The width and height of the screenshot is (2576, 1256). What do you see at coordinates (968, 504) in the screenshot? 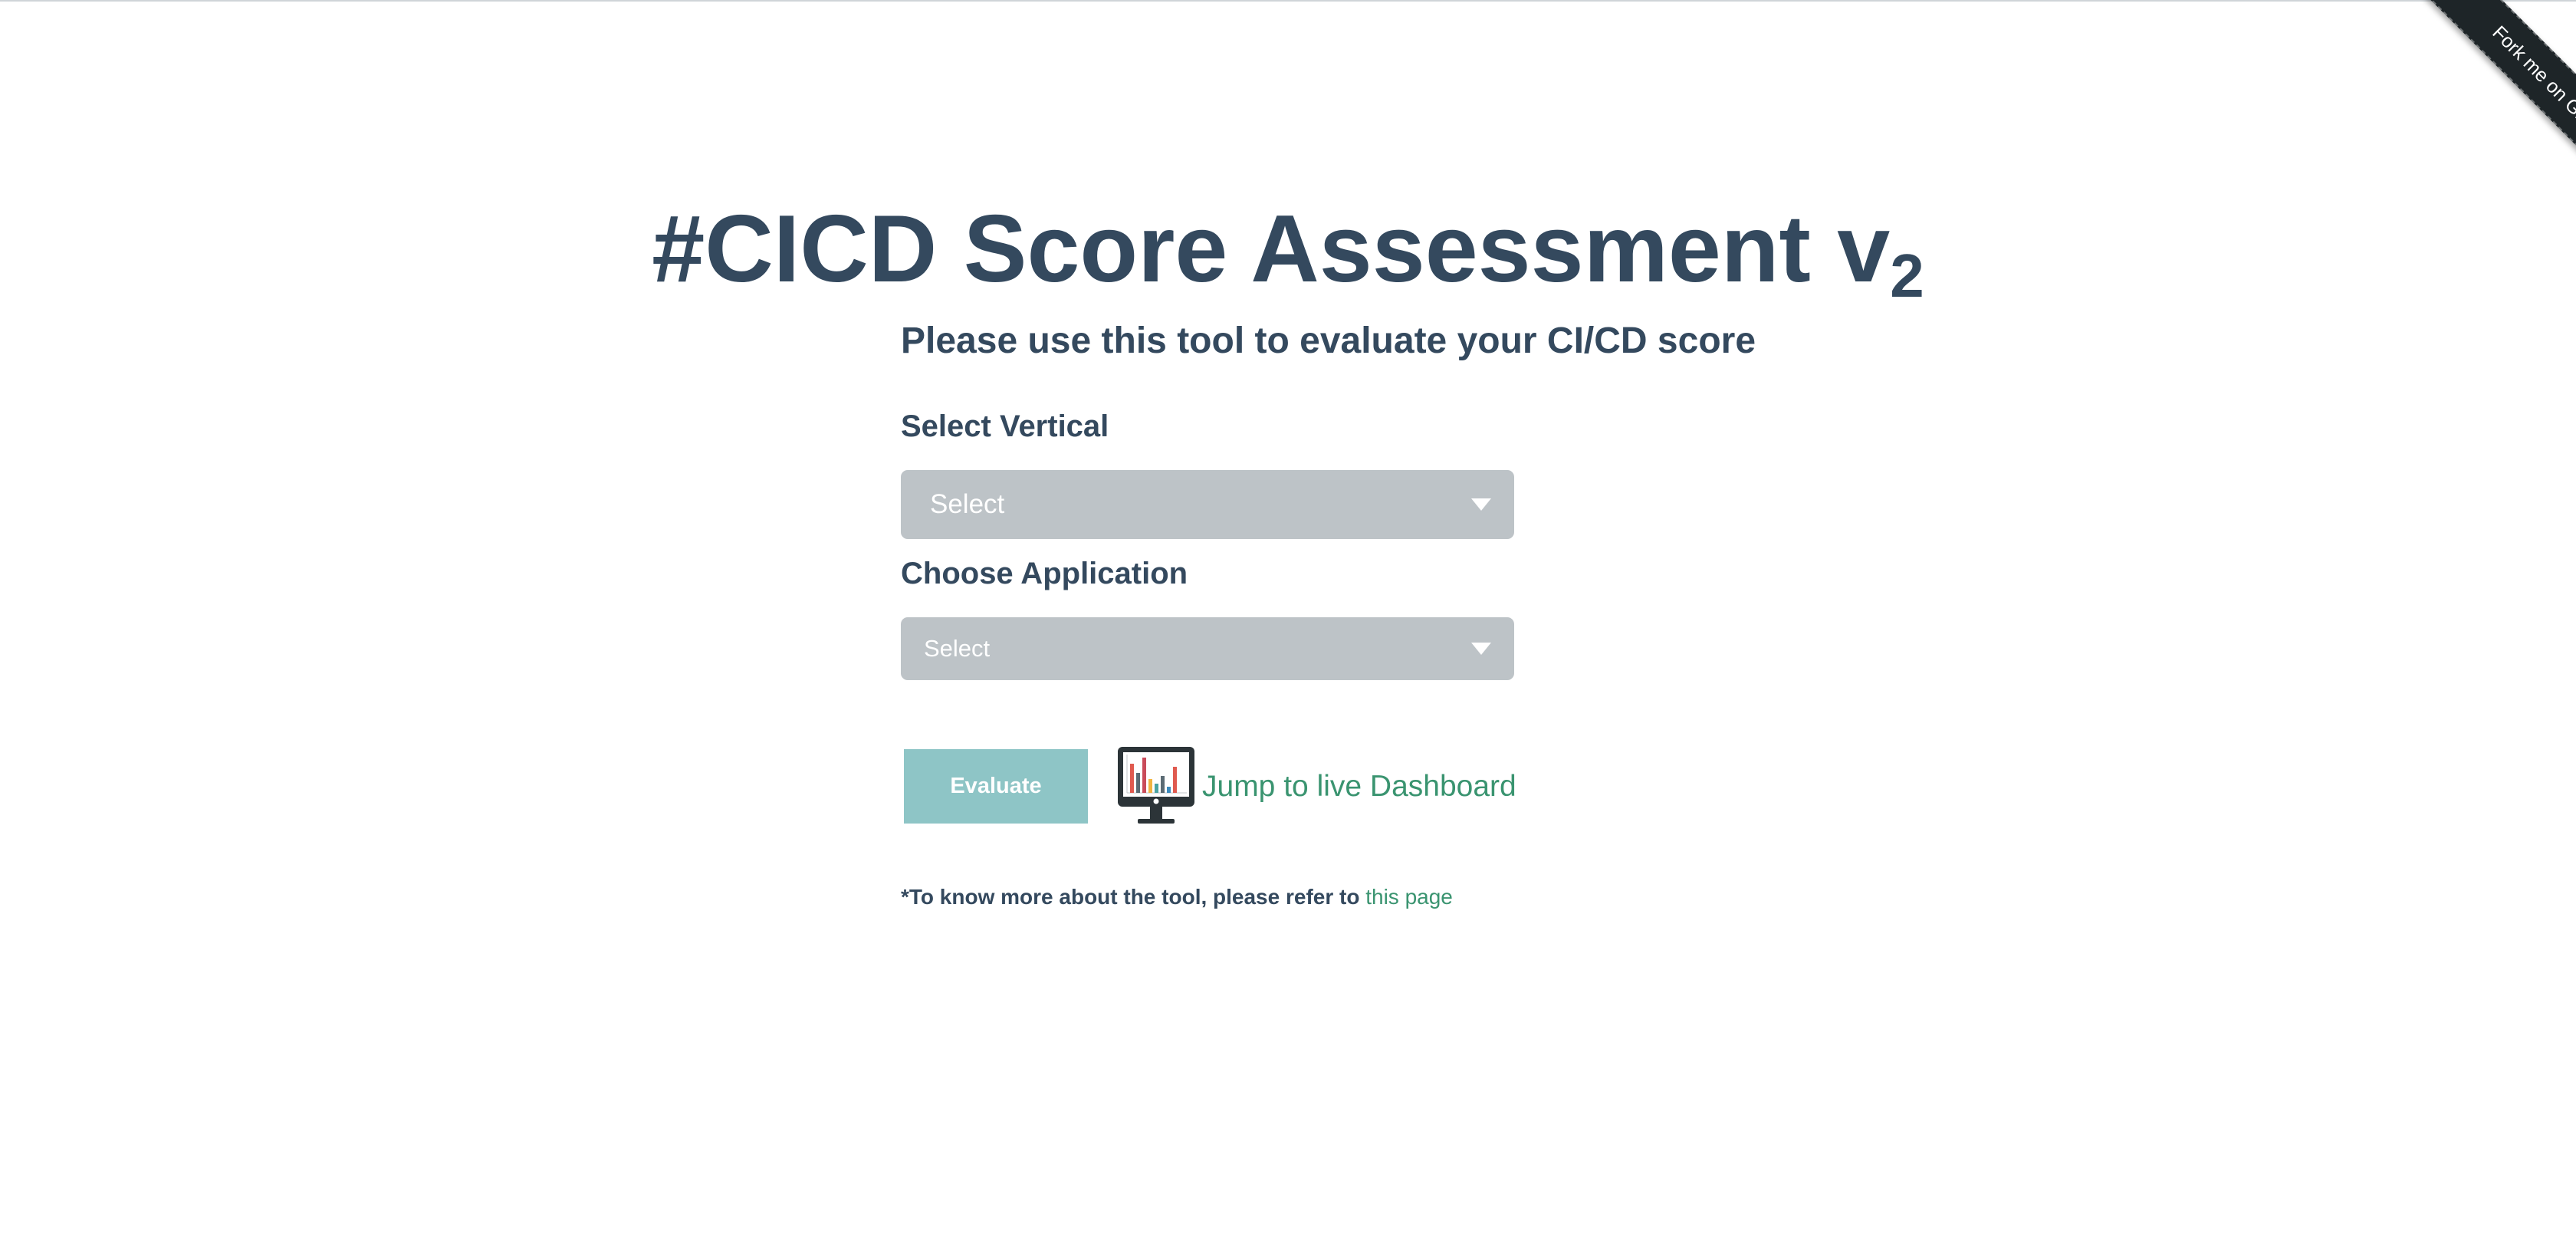
I see `vertical-select-value: Select` at bounding box center [968, 504].